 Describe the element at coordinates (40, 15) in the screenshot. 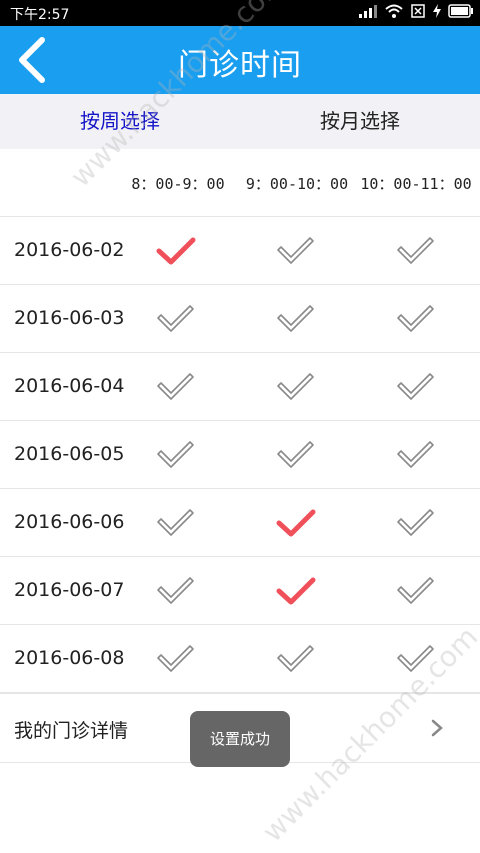

I see `status-time: 下午2:57` at that location.